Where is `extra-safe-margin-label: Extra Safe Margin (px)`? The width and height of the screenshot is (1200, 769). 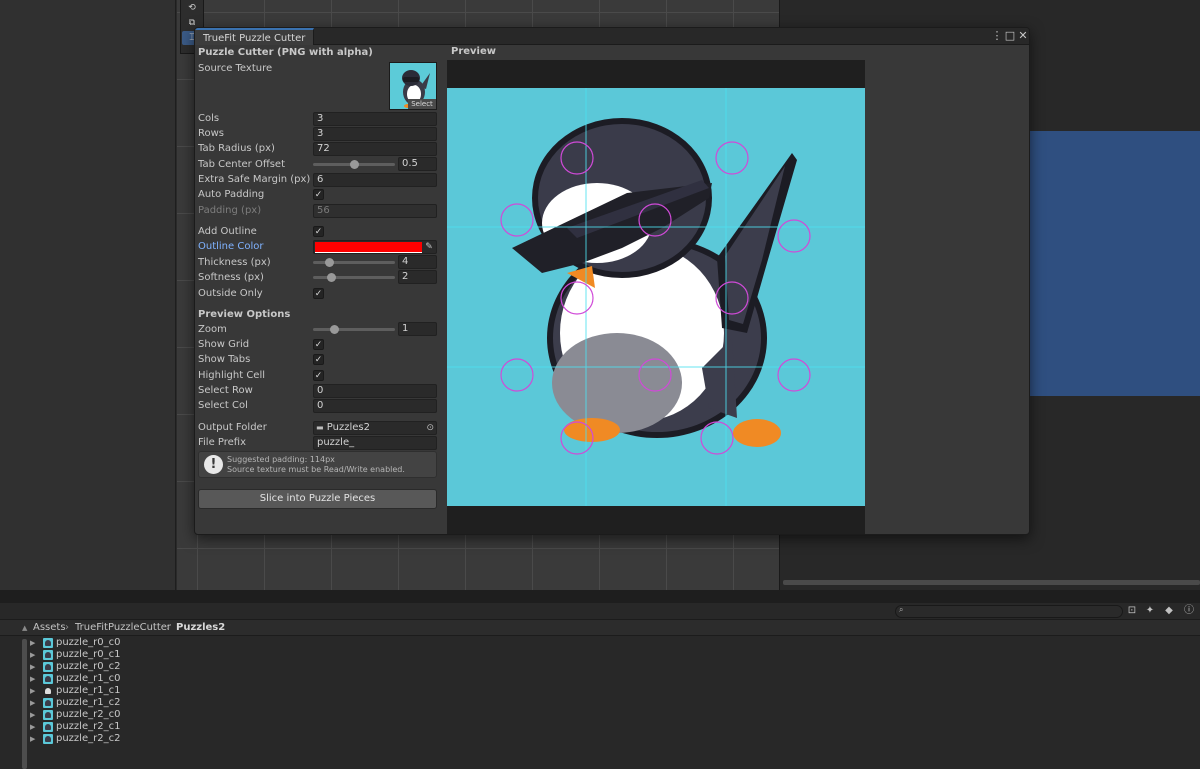 extra-safe-margin-label: Extra Safe Margin (px) is located at coordinates (254, 179).